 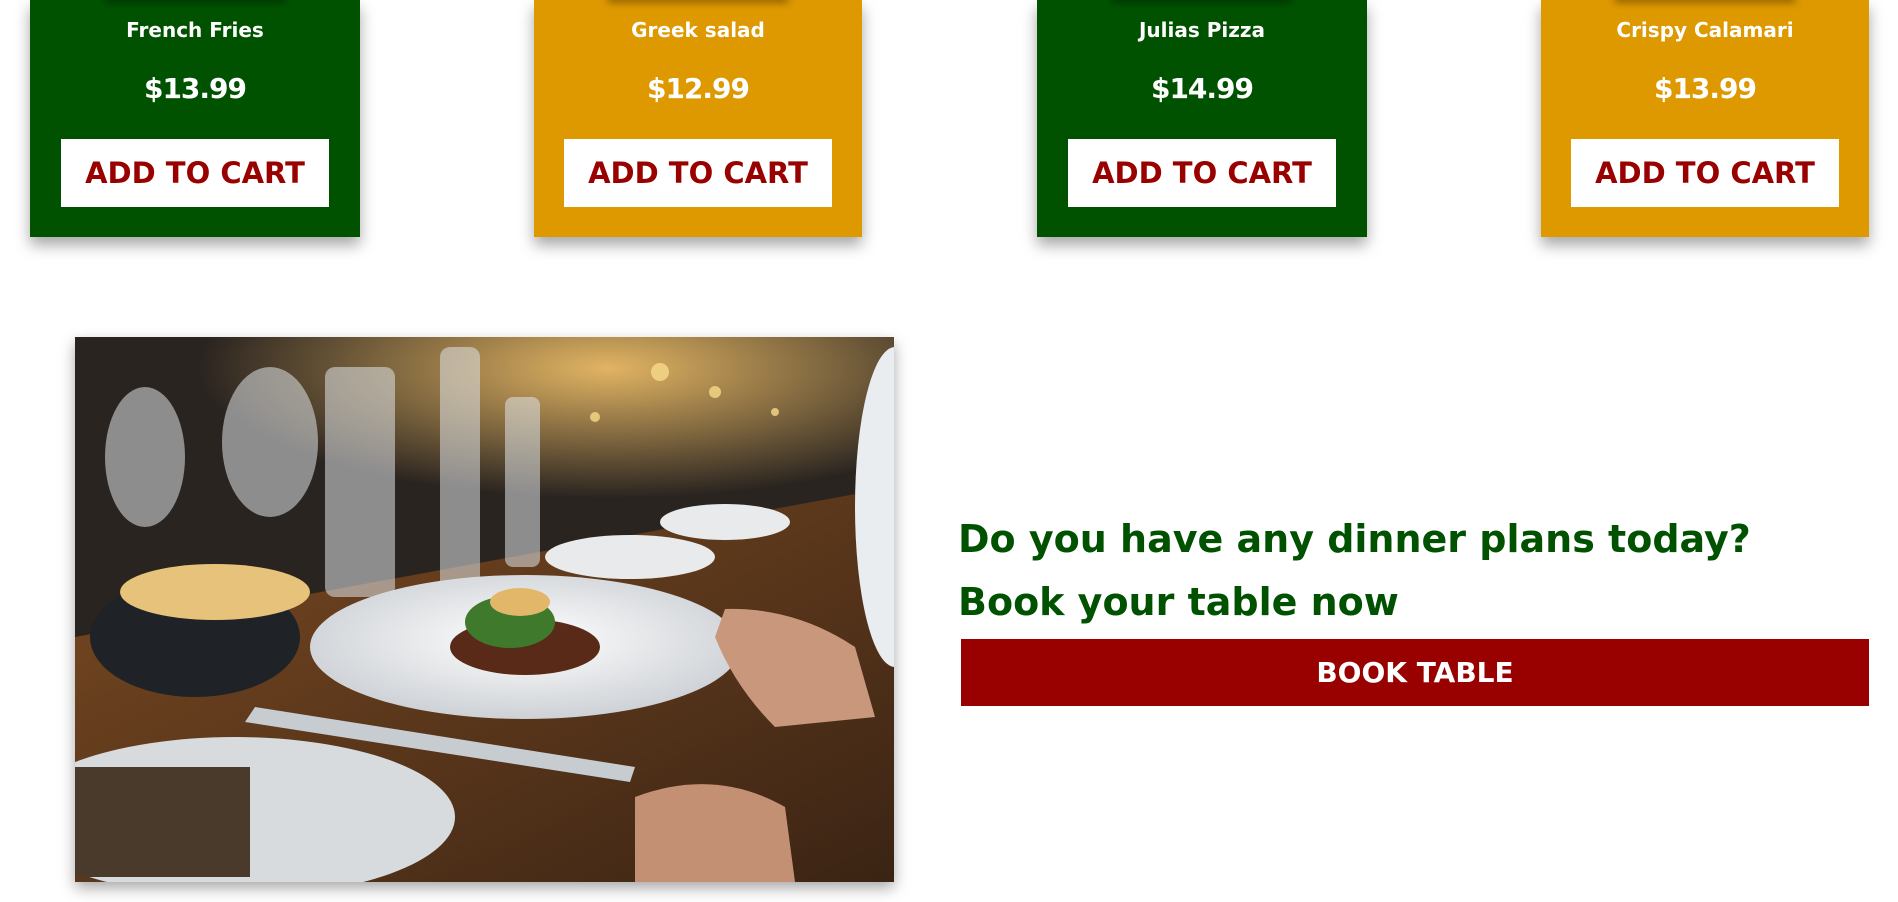 I want to click on menu-item-name: French Fries, so click(x=195, y=30).